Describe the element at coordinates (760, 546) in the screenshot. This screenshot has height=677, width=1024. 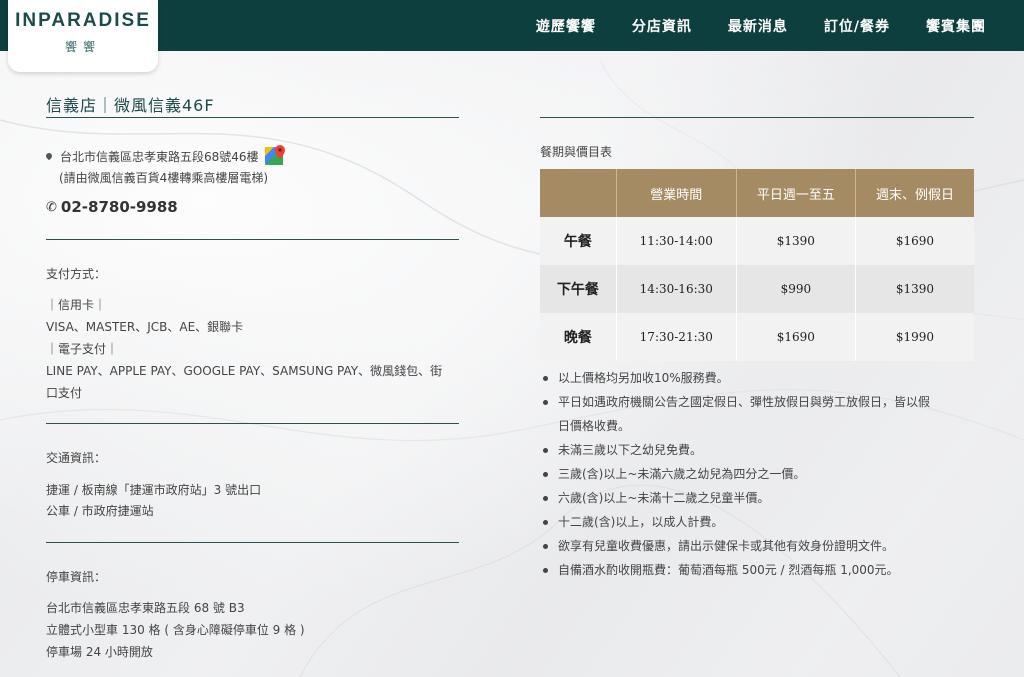
I see `list-item: 欲享有兒童收費優惠，請出示健保卡或其他有效身份證明文件。` at that location.